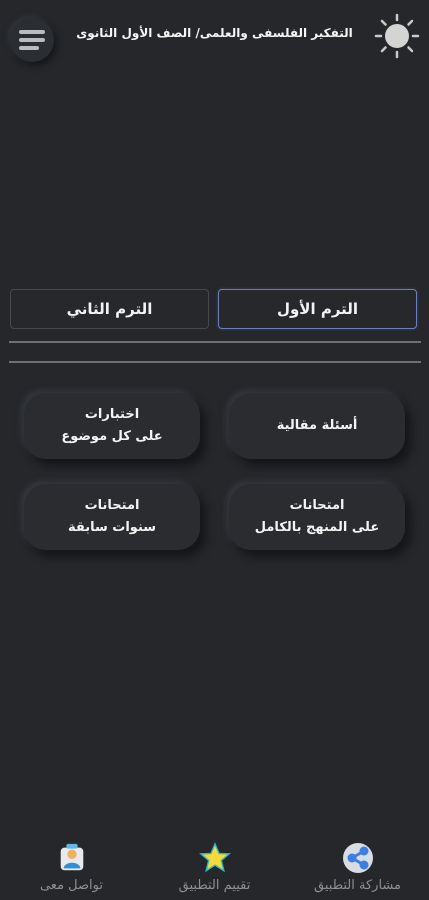 The width and height of the screenshot is (429, 900). What do you see at coordinates (317, 309) in the screenshot?
I see `tab-first-term: الترم الأول` at bounding box center [317, 309].